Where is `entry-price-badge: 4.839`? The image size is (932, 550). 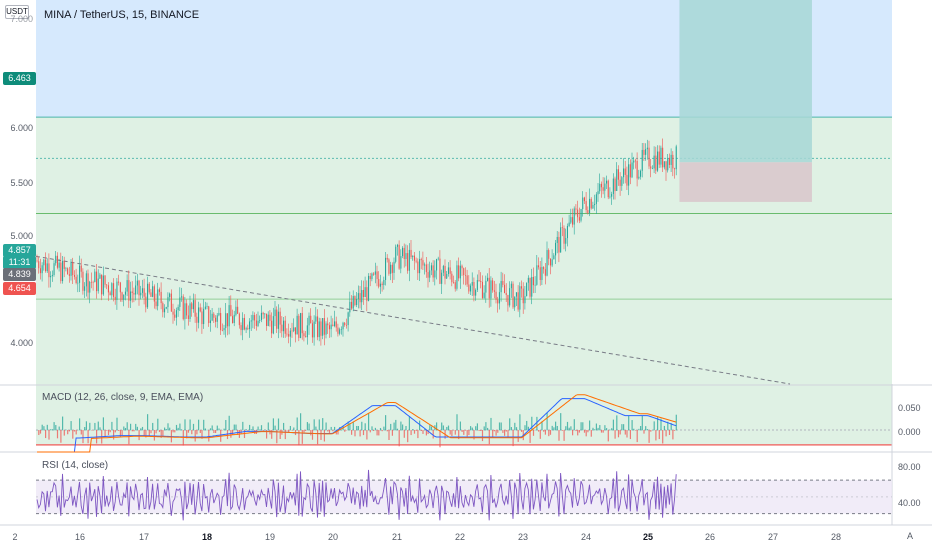 entry-price-badge: 4.839 is located at coordinates (19, 274).